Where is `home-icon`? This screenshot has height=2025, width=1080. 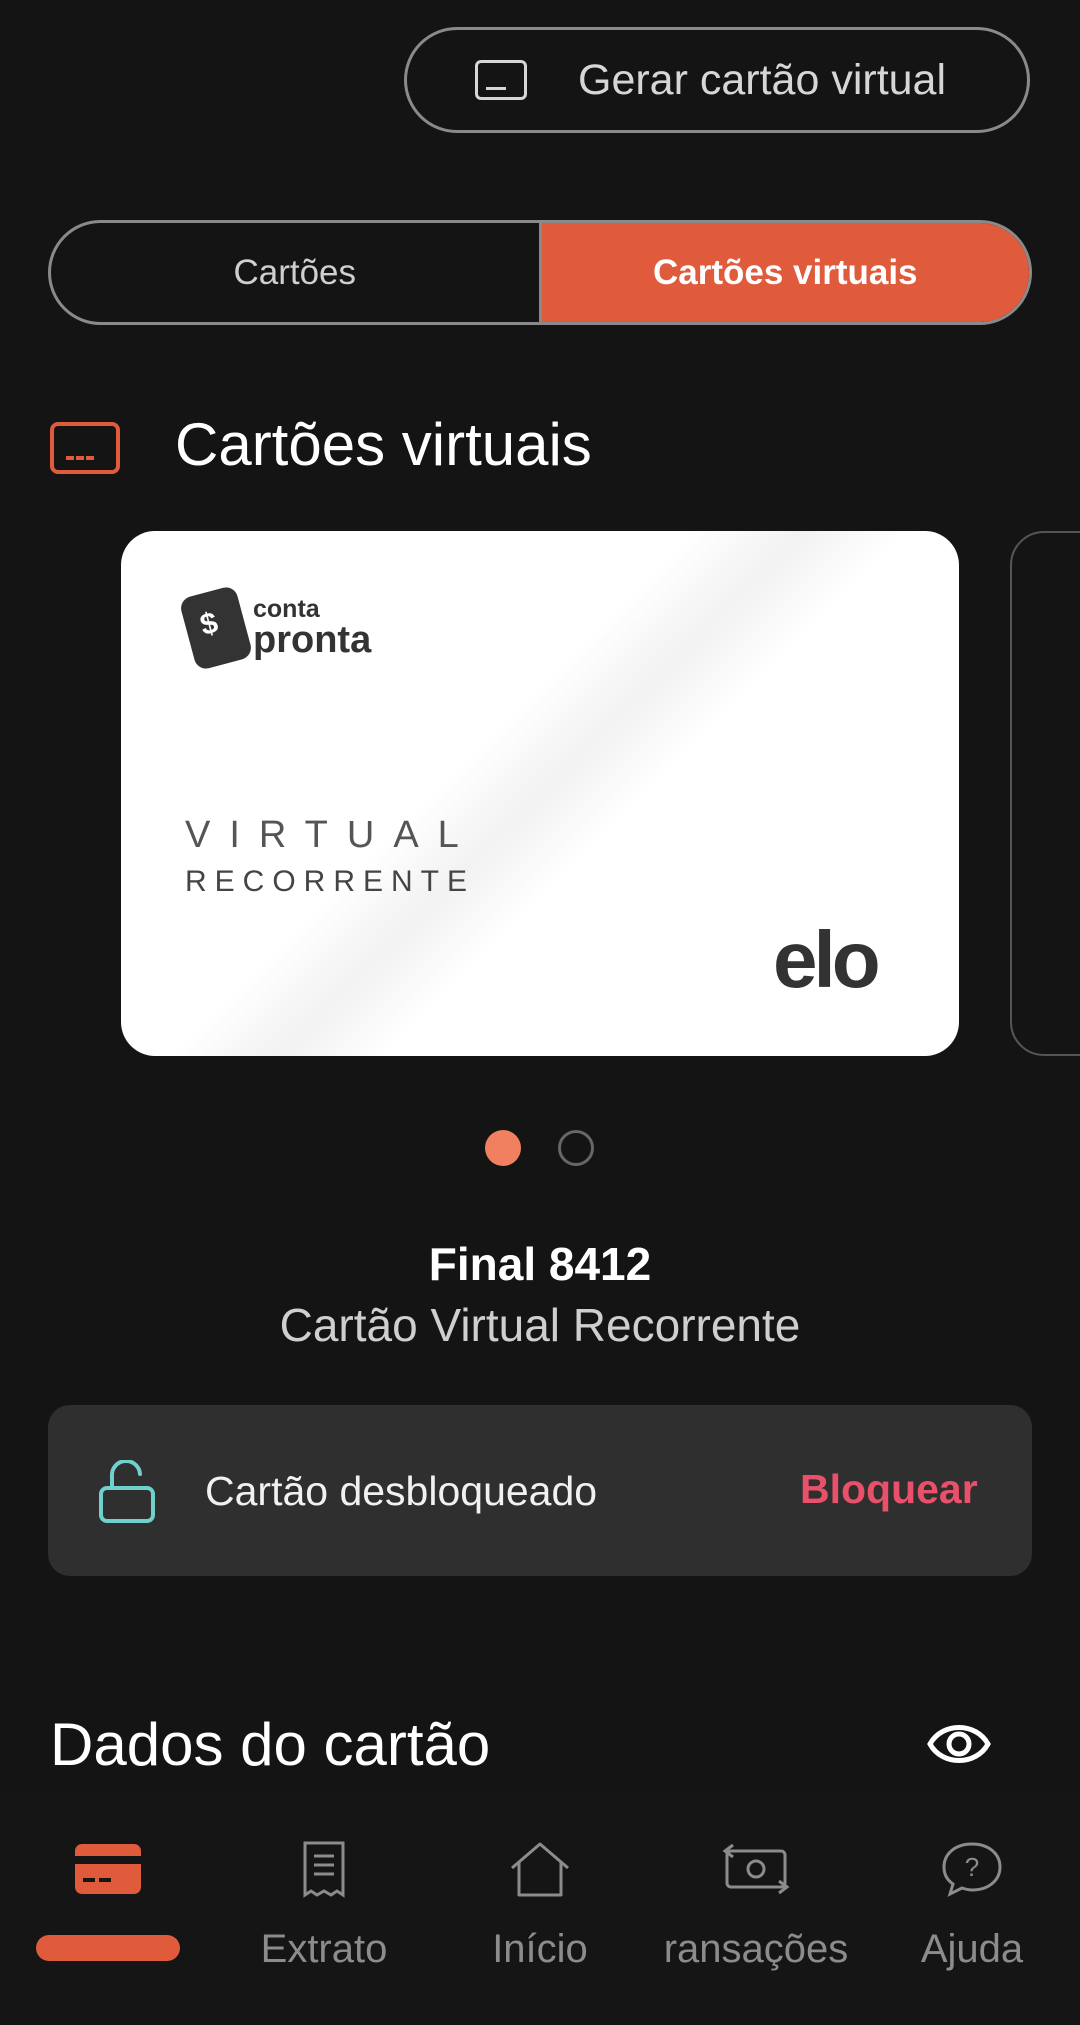 home-icon is located at coordinates (540, 1869).